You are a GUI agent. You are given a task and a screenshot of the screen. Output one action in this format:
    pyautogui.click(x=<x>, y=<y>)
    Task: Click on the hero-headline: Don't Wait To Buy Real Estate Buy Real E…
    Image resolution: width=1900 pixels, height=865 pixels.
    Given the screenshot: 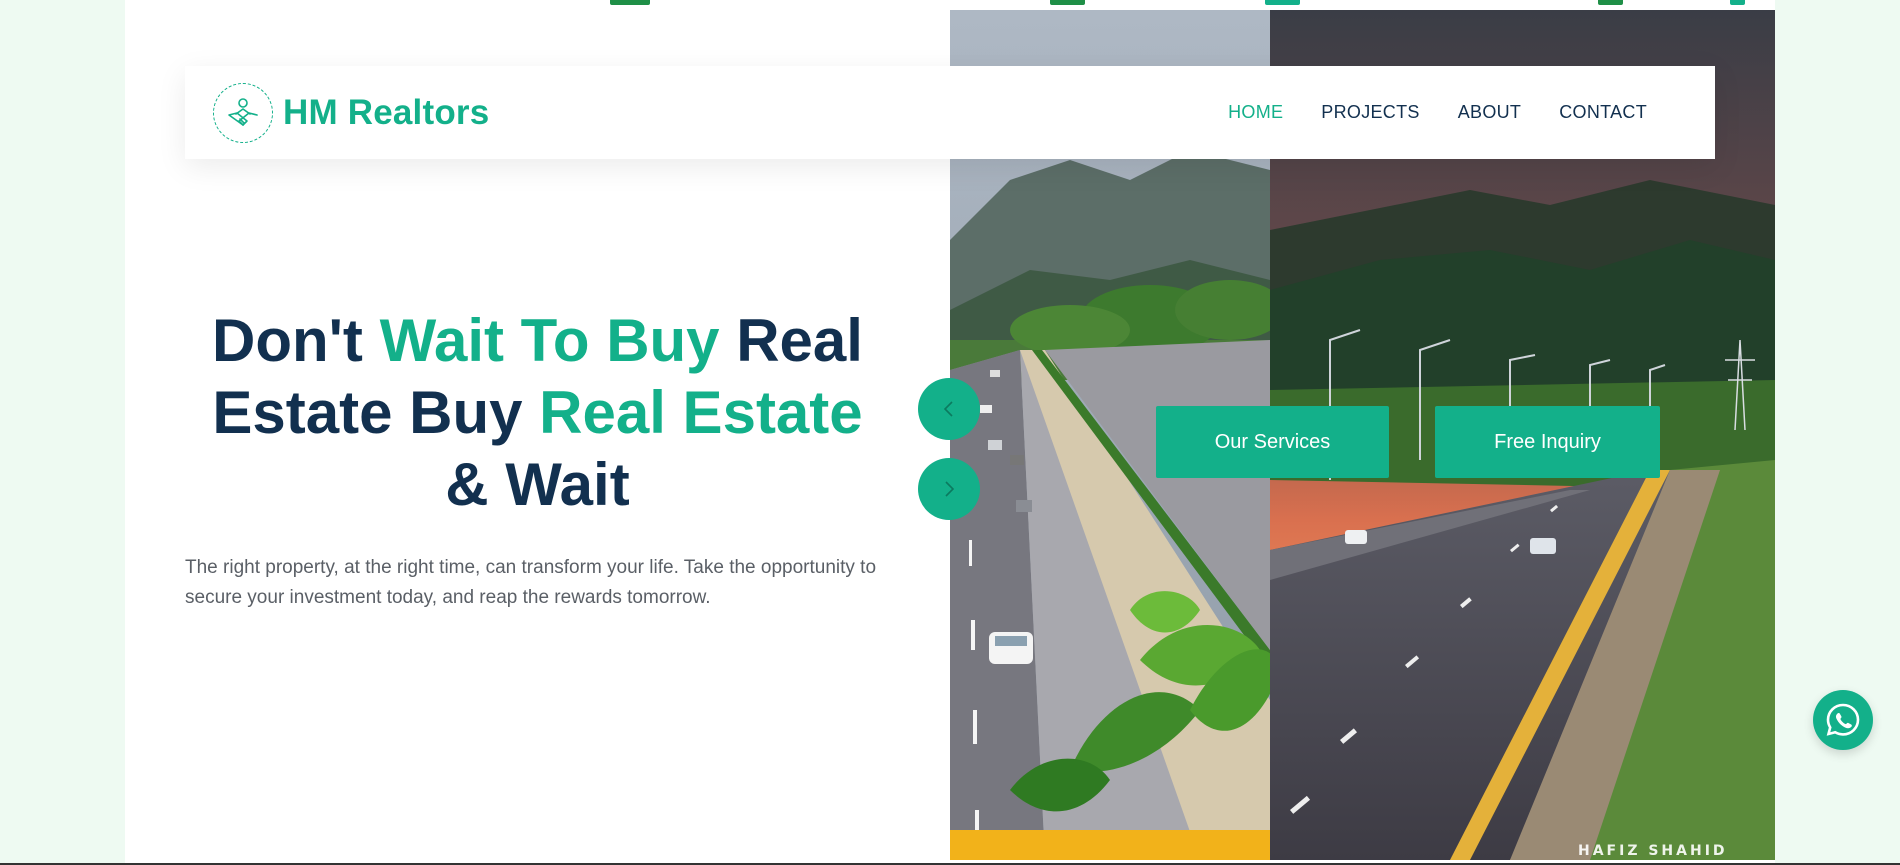 What is the action you would take?
    pyautogui.click(x=537, y=413)
    